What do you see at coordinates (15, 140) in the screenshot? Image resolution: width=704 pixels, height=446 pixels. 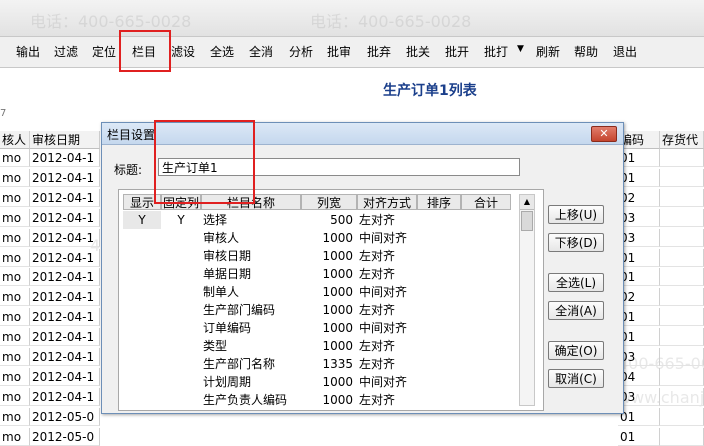 I see `column-header: 核人` at bounding box center [15, 140].